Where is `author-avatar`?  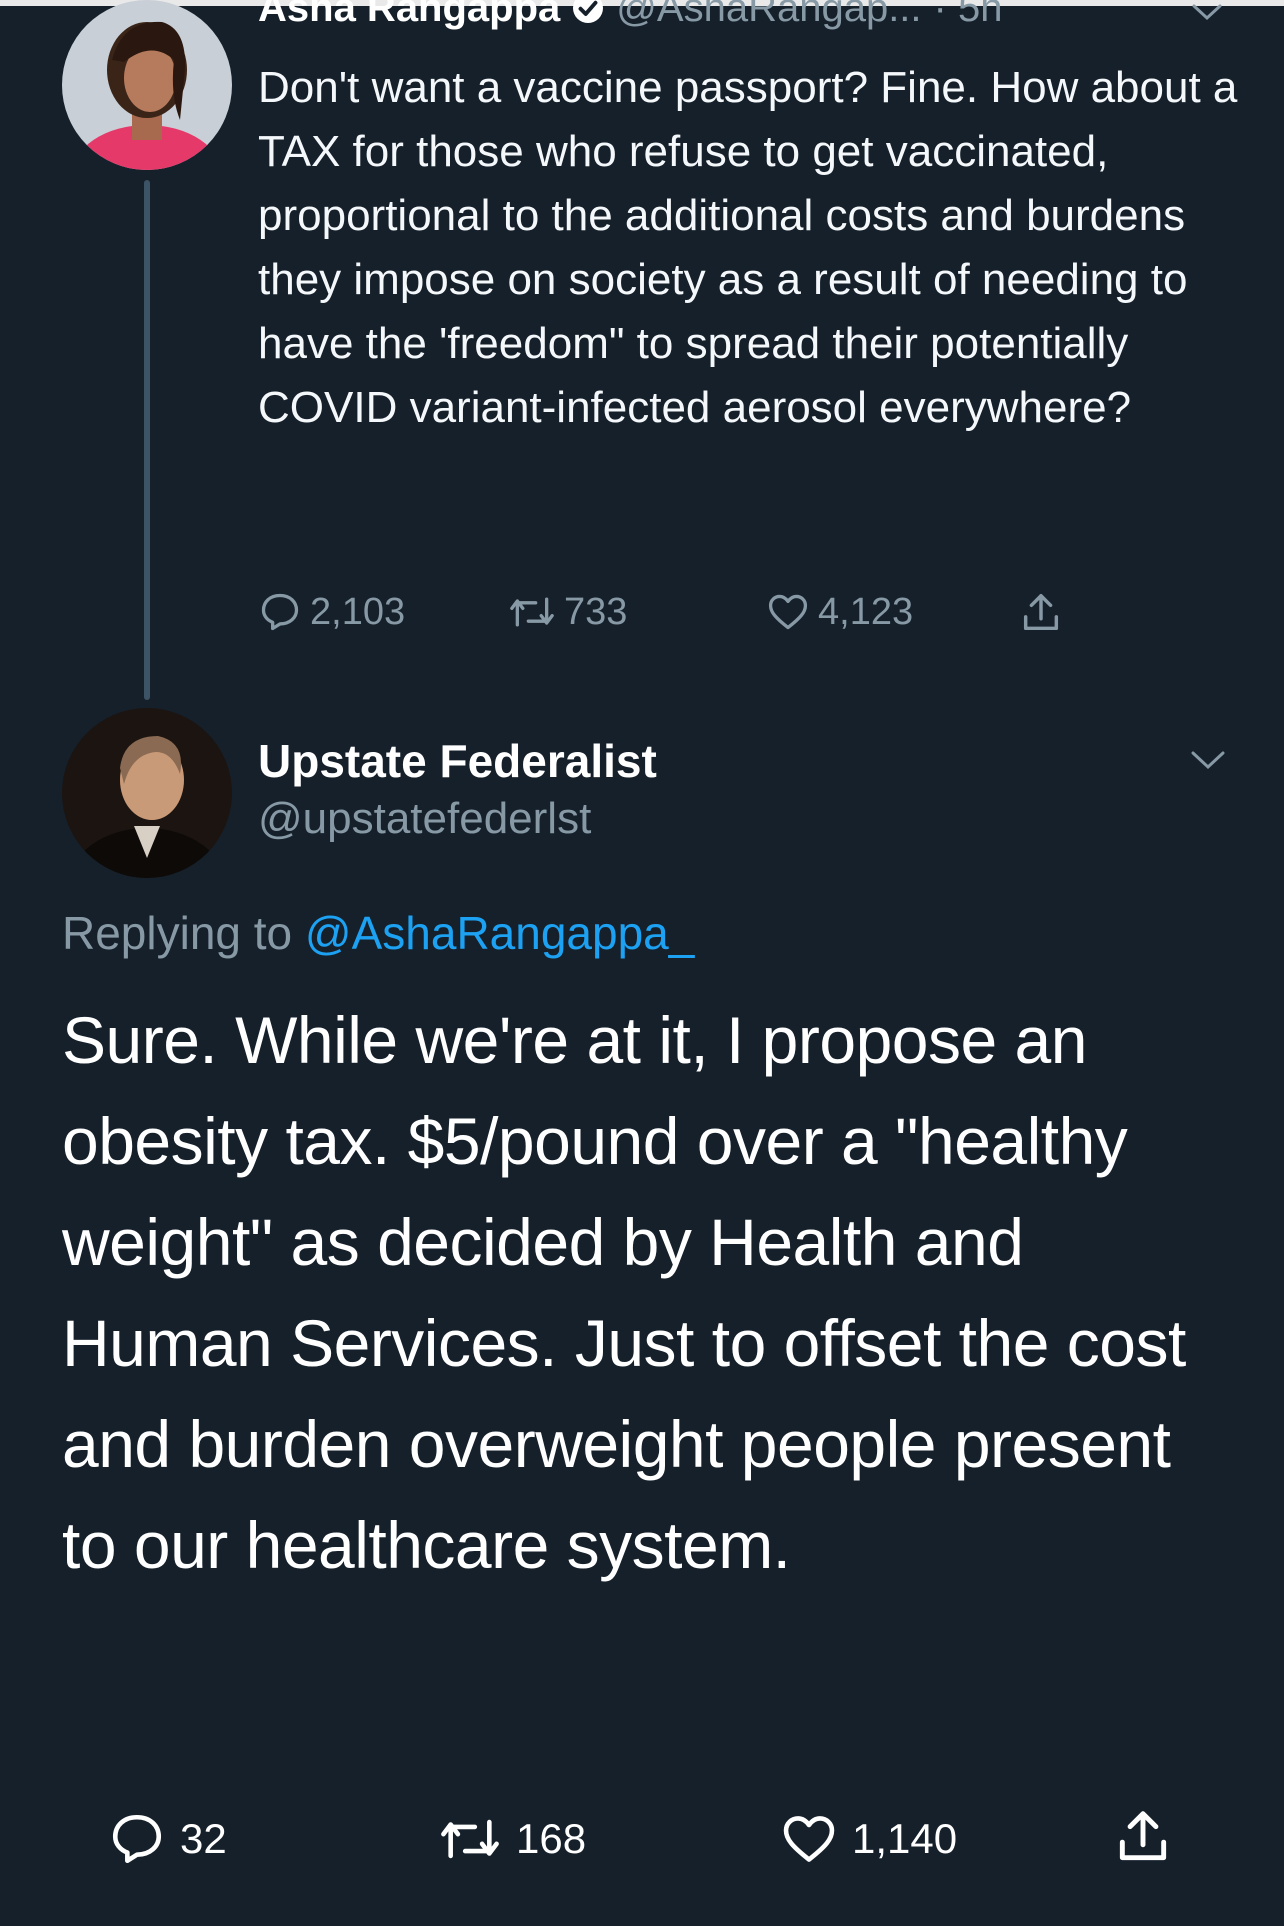
author-avatar is located at coordinates (147, 85).